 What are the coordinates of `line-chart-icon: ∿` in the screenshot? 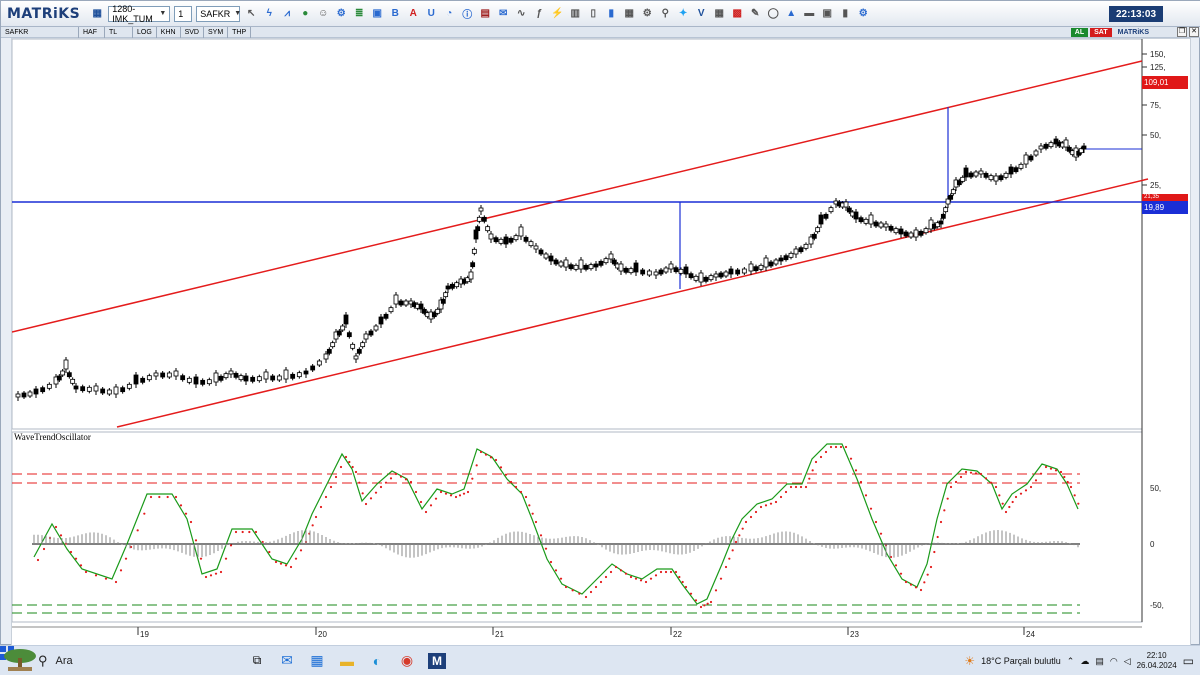 It's located at (521, 14).